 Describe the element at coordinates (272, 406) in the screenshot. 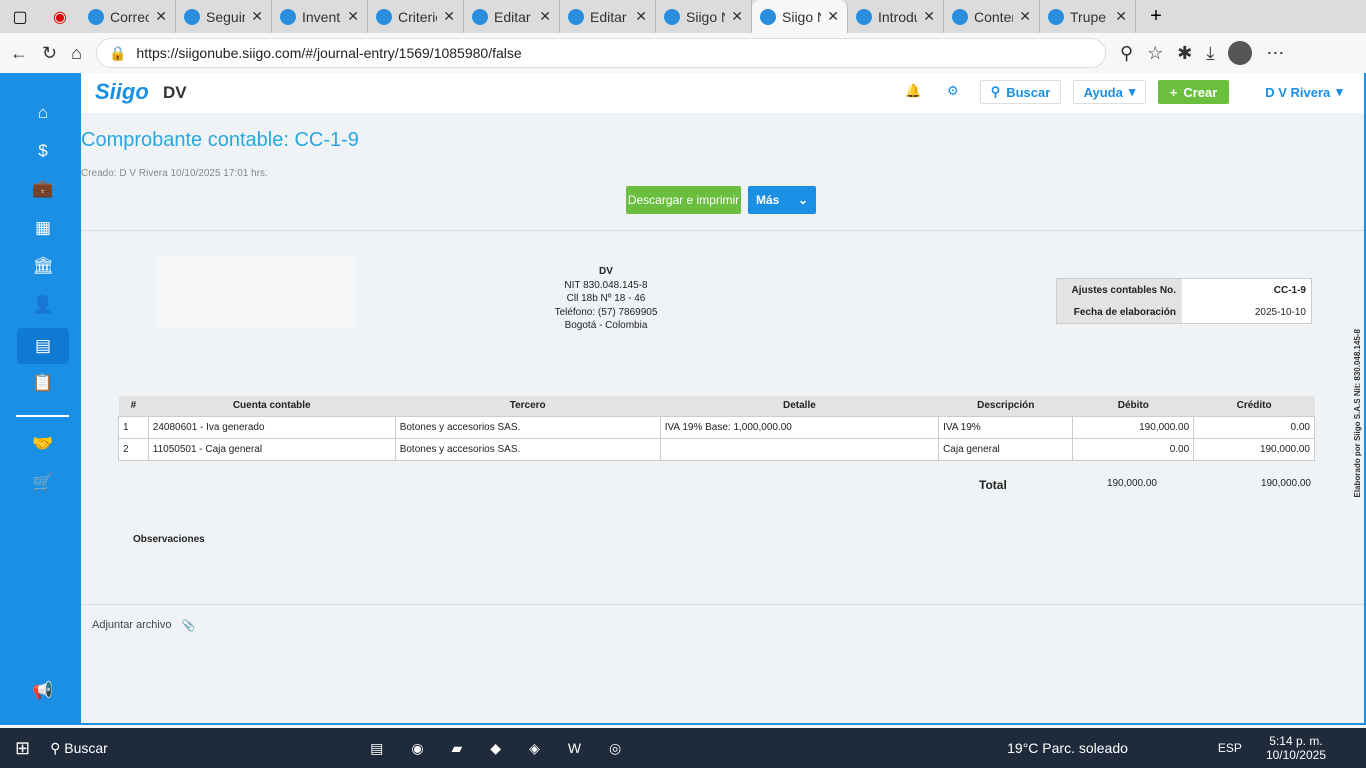

I see `column-header: Cuenta contable` at that location.